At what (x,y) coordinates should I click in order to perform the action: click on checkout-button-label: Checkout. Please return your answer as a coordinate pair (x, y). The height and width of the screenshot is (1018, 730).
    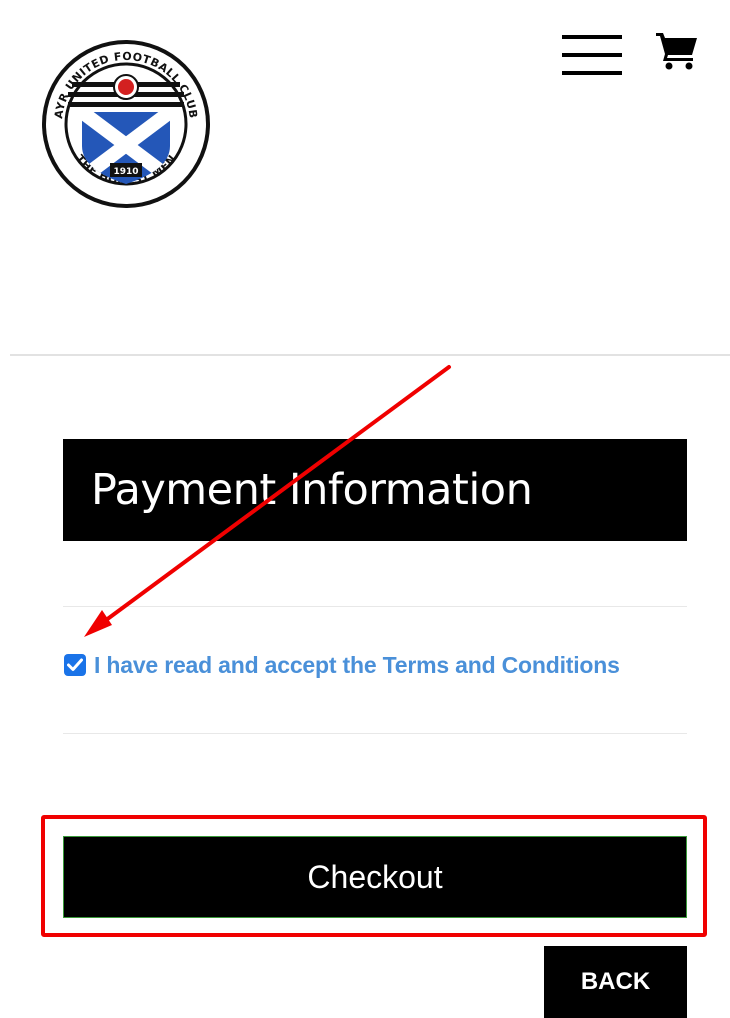
    Looking at the image, I should click on (375, 876).